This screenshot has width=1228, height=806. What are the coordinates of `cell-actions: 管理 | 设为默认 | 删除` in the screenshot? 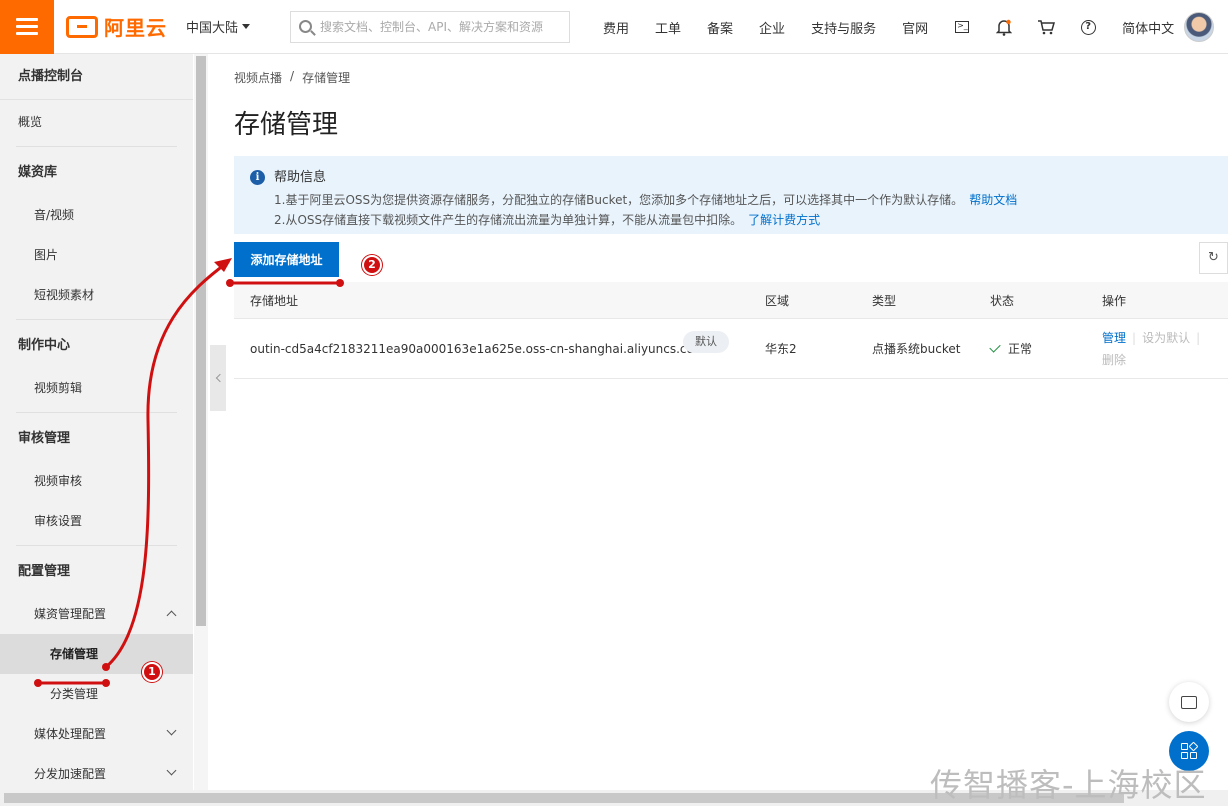 It's located at (1151, 348).